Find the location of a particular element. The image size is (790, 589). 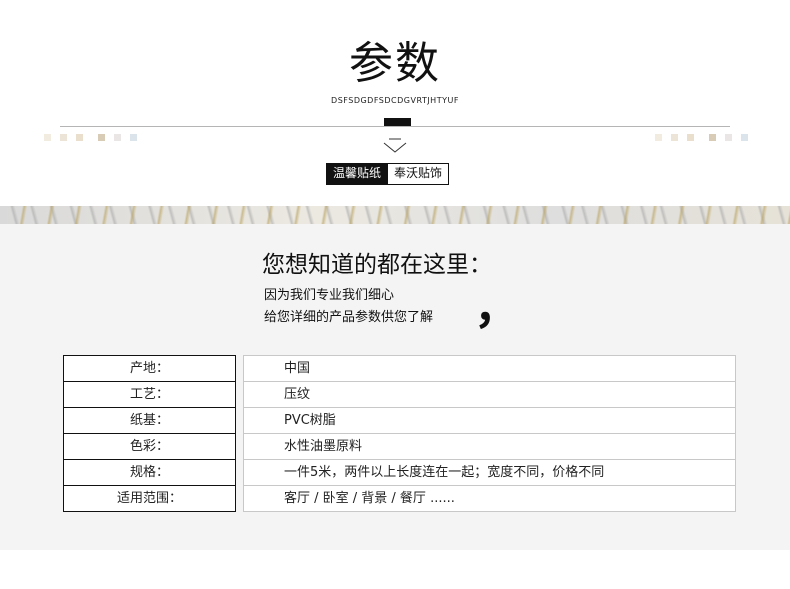

divider-tab is located at coordinates (397, 122).